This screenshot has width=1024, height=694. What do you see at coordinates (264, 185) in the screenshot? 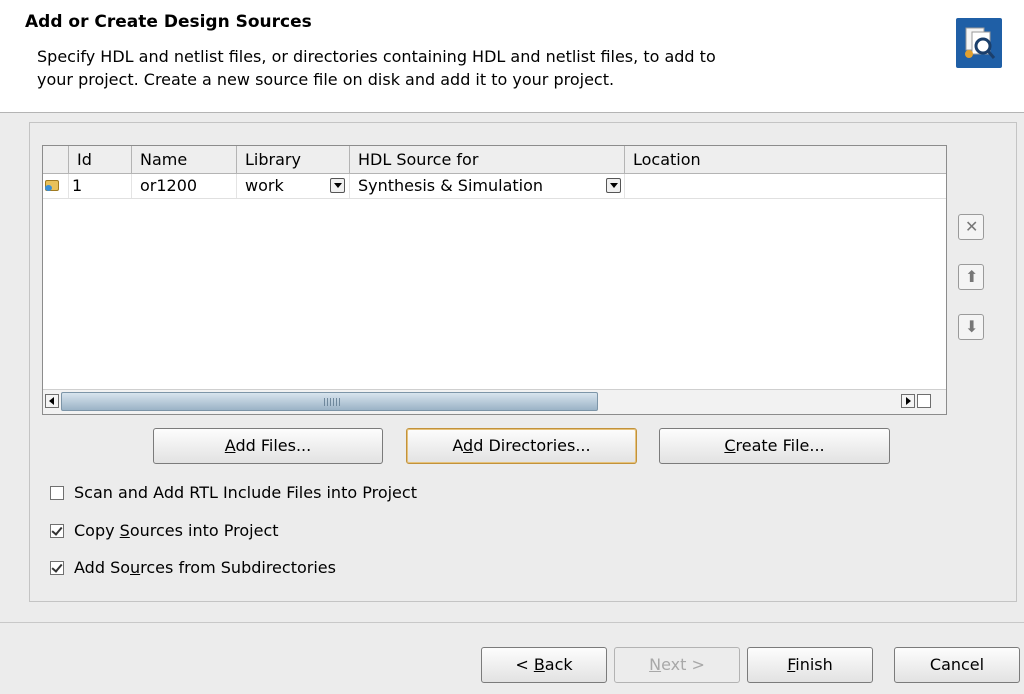
I see `library-value: work` at bounding box center [264, 185].